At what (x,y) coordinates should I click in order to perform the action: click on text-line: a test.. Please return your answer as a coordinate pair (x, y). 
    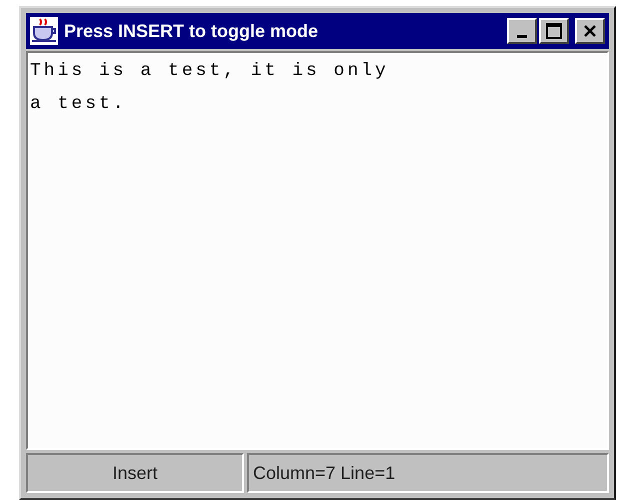
    Looking at the image, I should click on (78, 104).